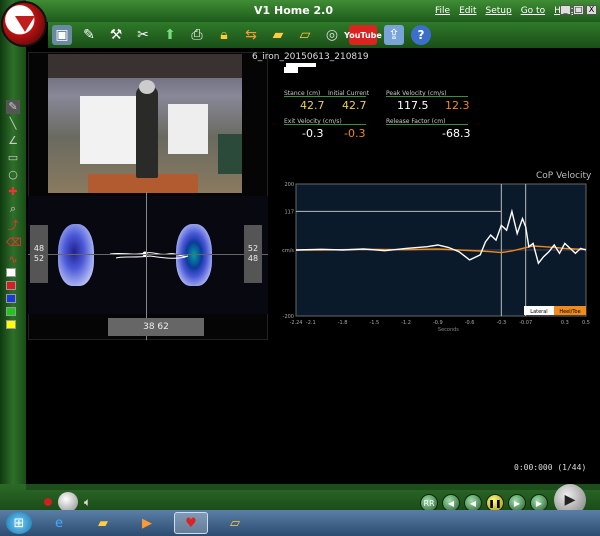 This screenshot has height=536, width=600. What do you see at coordinates (59, 523) in the screenshot?
I see `ie-icon: e` at bounding box center [59, 523].